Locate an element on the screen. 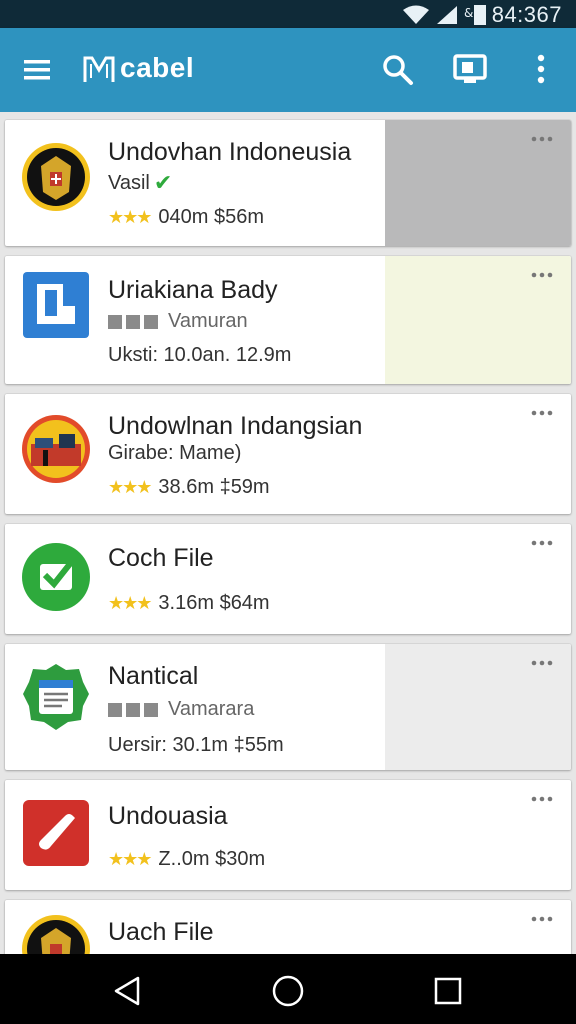 The width and height of the screenshot is (576, 1024). item-stats: ★★★ 3.16m $64m is located at coordinates (189, 603).